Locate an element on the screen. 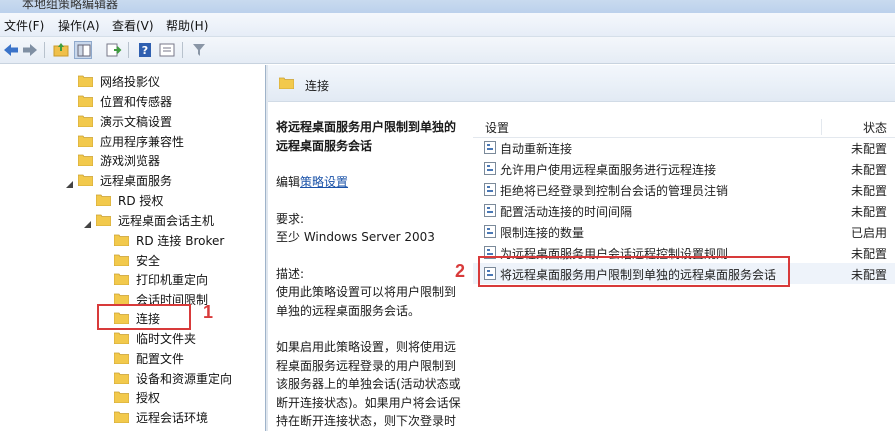  column-header-setting: 设置 is located at coordinates (497, 127).